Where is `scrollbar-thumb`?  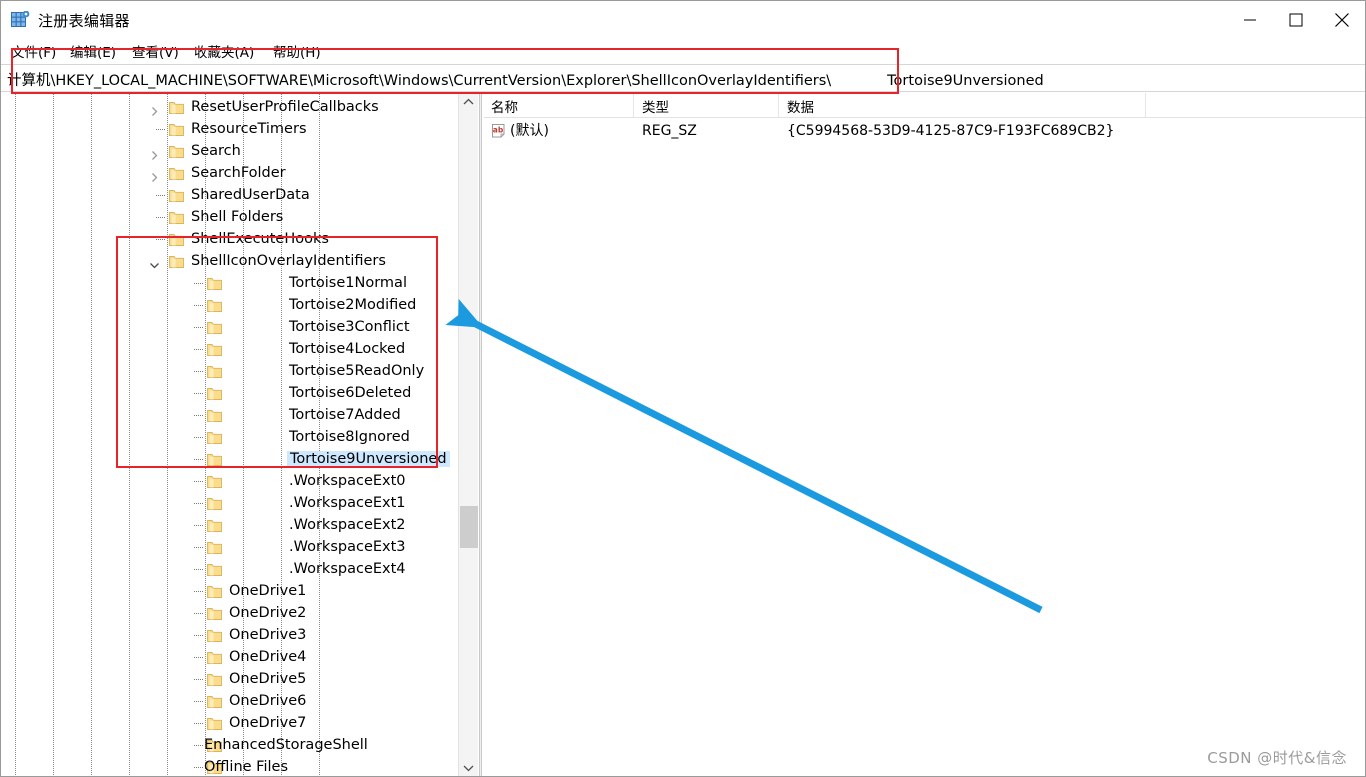
scrollbar-thumb is located at coordinates (469, 527).